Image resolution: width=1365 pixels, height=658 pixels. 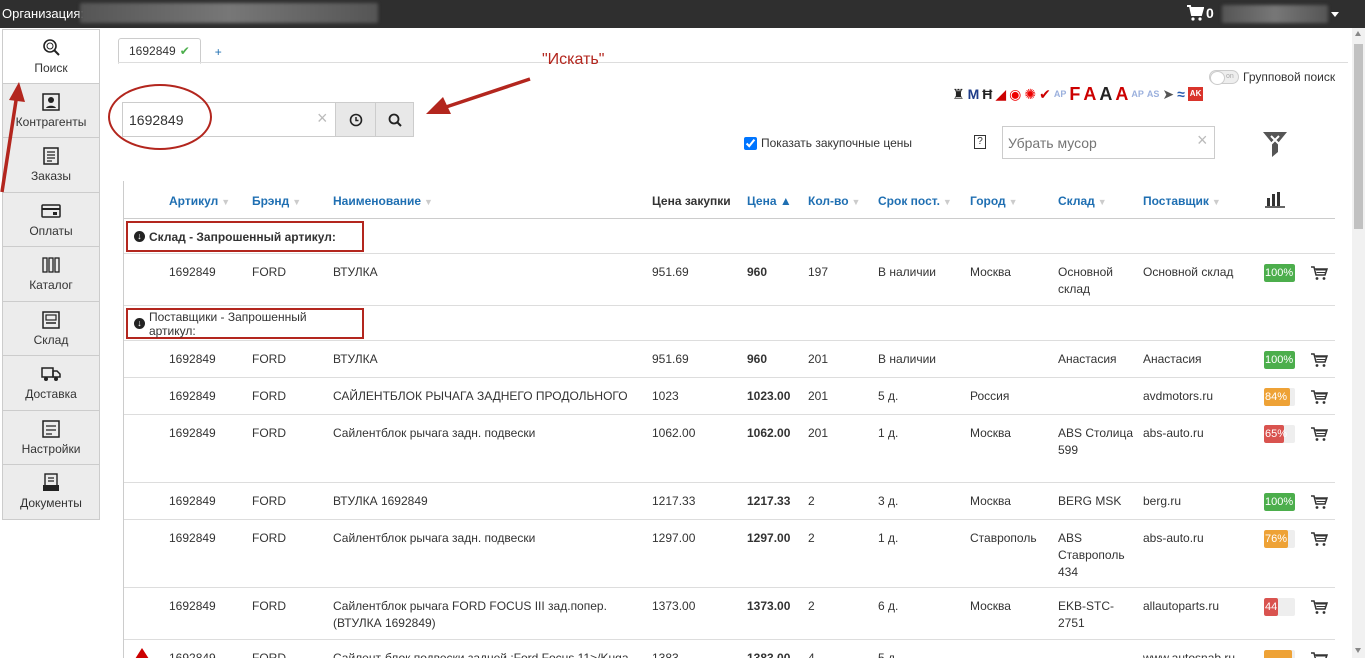 What do you see at coordinates (51, 274) in the screenshot?
I see `sidebar-item-catalog: Каталог` at bounding box center [51, 274].